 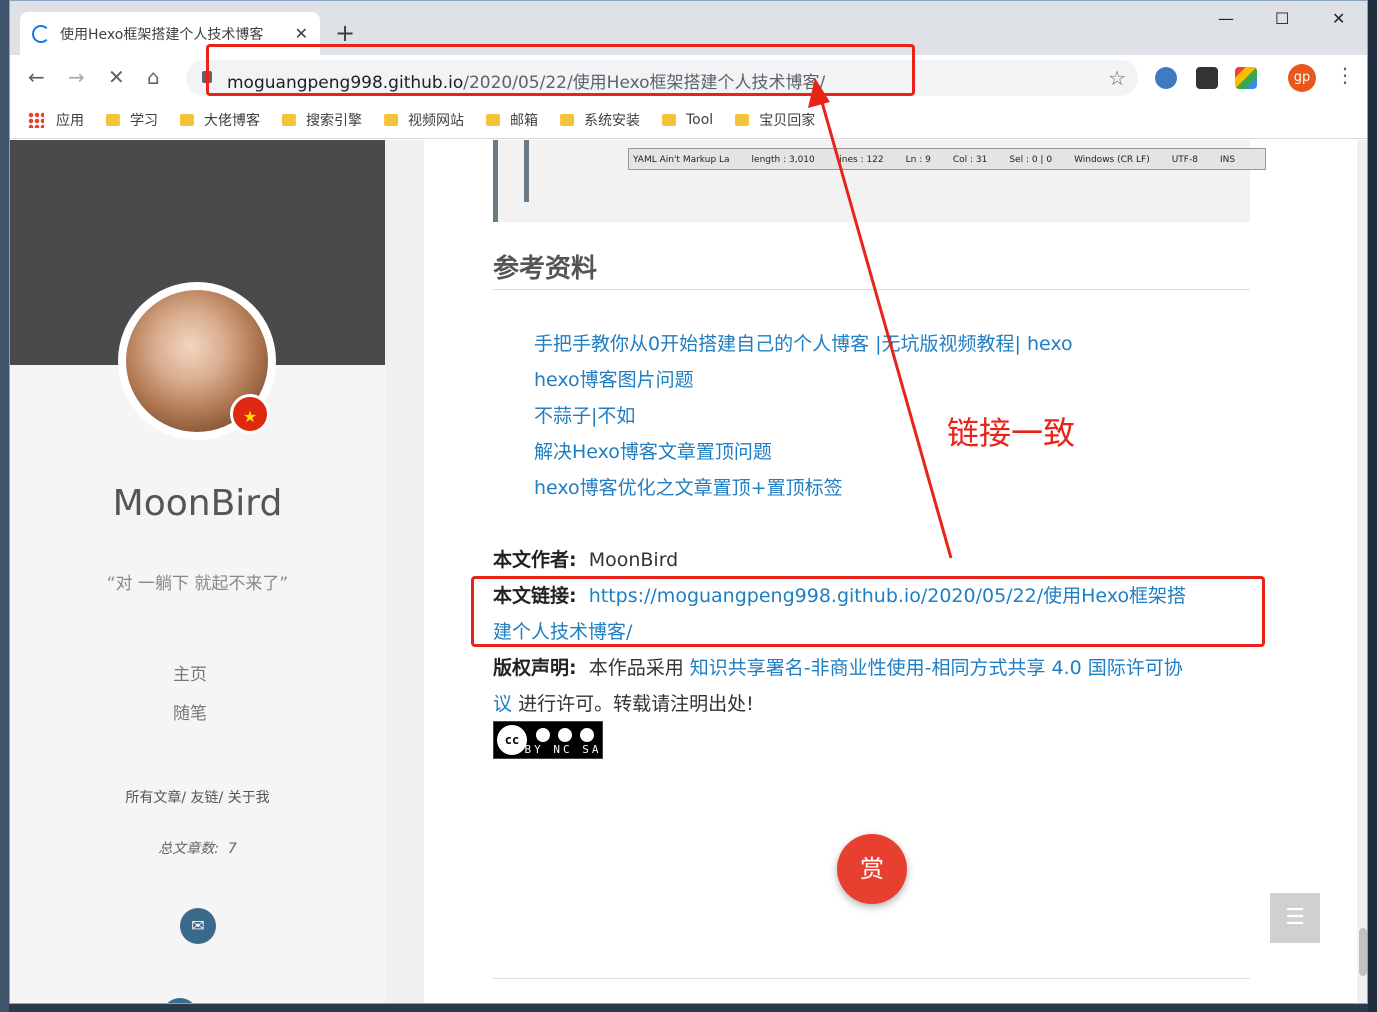 What do you see at coordinates (197, 361) in the screenshot?
I see `avatar: ★` at bounding box center [197, 361].